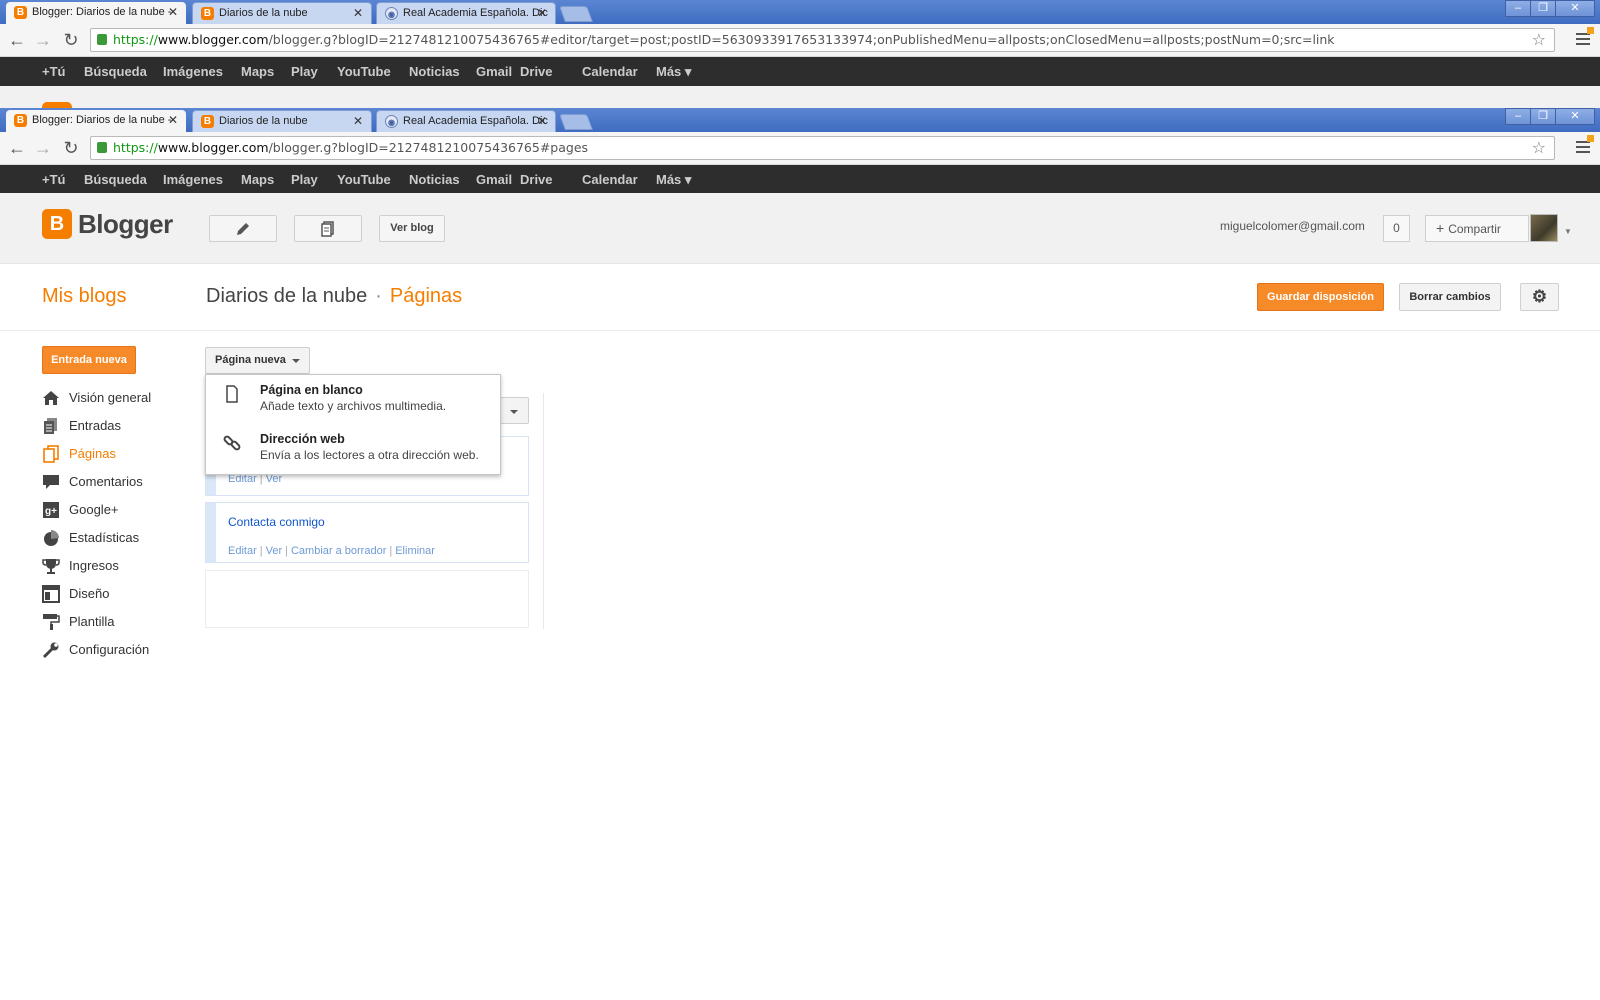 The image size is (1600, 1000). I want to click on sidebar-item-google-plus: g+ Google+, so click(80, 510).